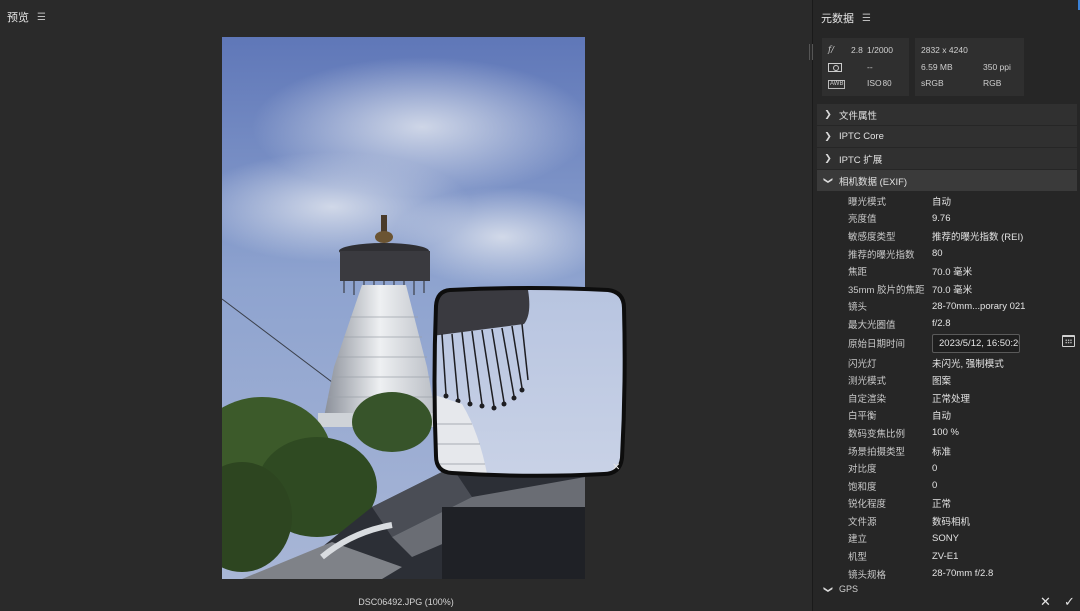 This screenshot has width=1080, height=611. What do you see at coordinates (910, 273) in the screenshot?
I see `exif-row: 焦距 70.0 毫米` at bounding box center [910, 273].